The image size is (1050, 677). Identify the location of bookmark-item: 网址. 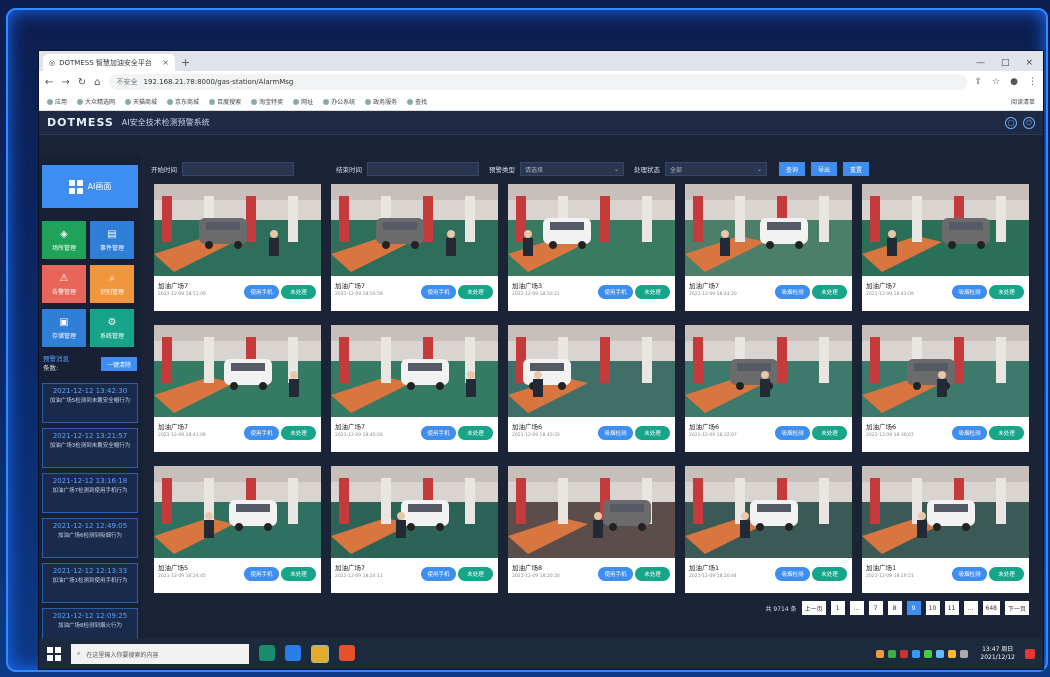
(303, 101).